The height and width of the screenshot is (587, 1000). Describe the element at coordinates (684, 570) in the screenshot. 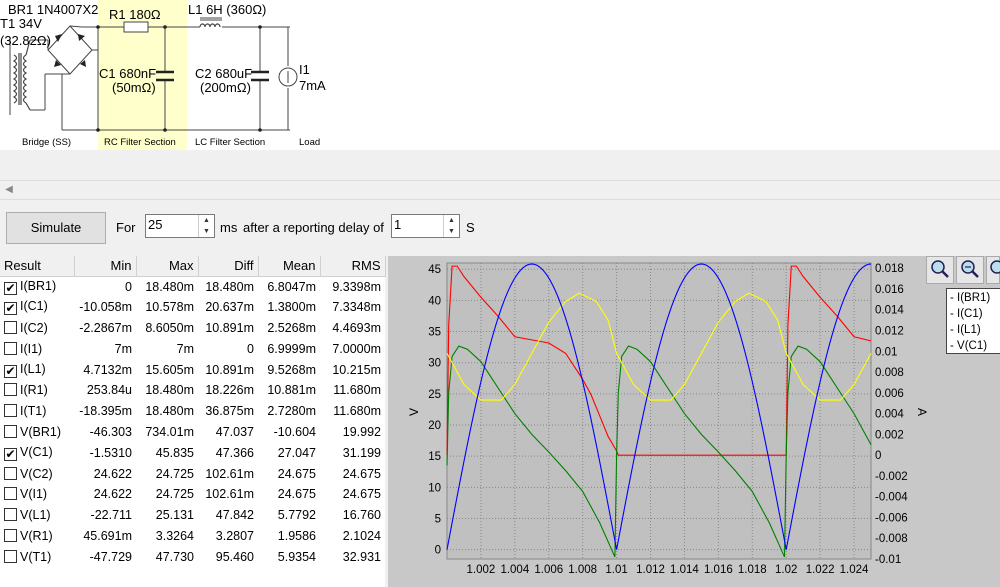

I see `x-tick-label: 1.014` at that location.